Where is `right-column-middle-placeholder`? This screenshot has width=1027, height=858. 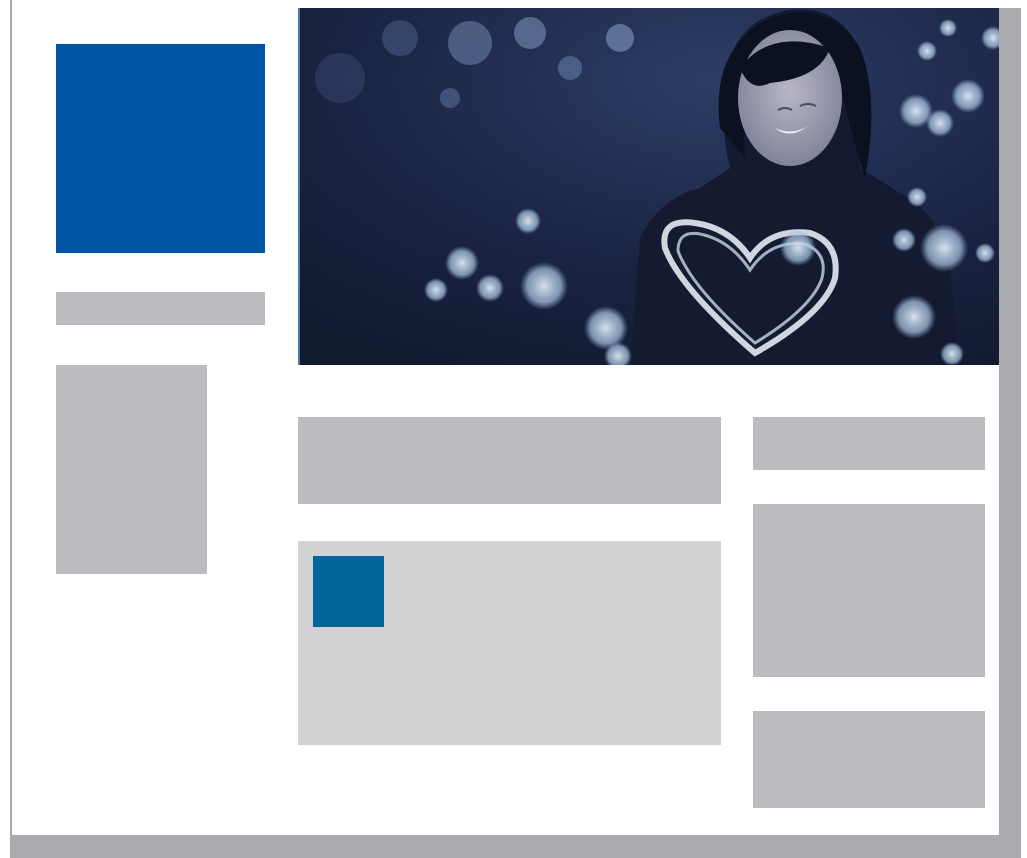 right-column-middle-placeholder is located at coordinates (869, 590).